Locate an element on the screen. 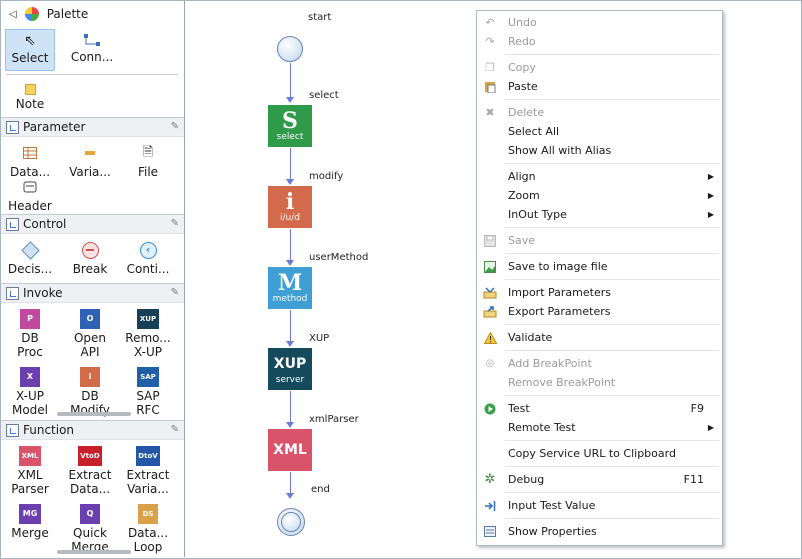 The height and width of the screenshot is (559, 802). node-glyph: XML is located at coordinates (290, 450).